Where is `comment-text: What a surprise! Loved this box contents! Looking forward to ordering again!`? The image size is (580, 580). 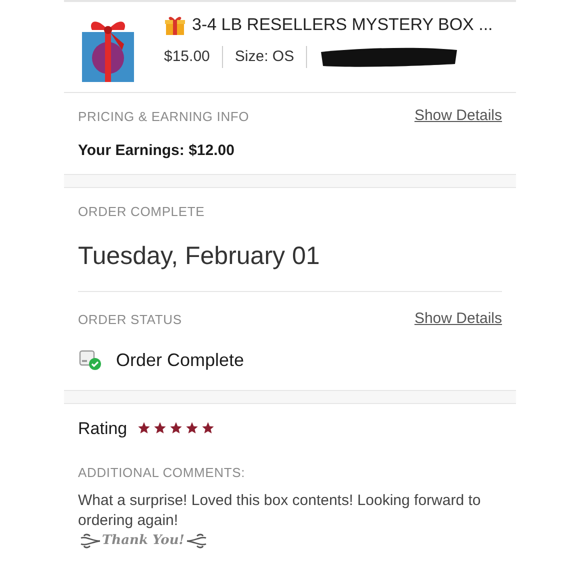 comment-text: What a surprise! Loved this box contents! Looking forward to ordering again! is located at coordinates (280, 510).